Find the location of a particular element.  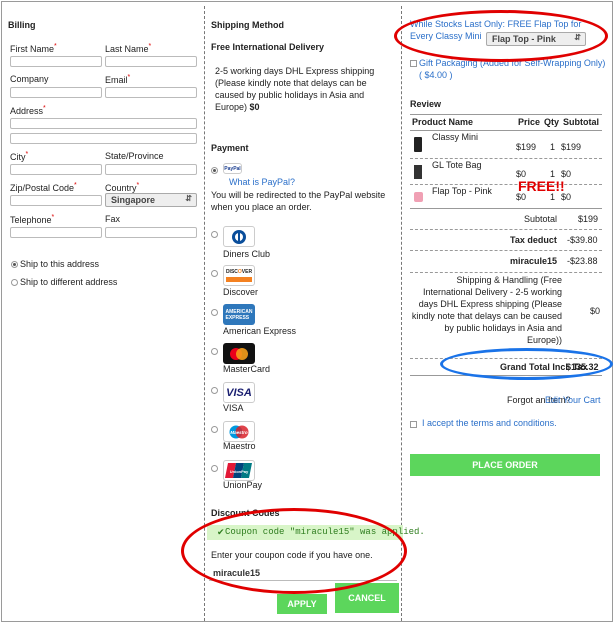

address-line2-field is located at coordinates (103, 138).